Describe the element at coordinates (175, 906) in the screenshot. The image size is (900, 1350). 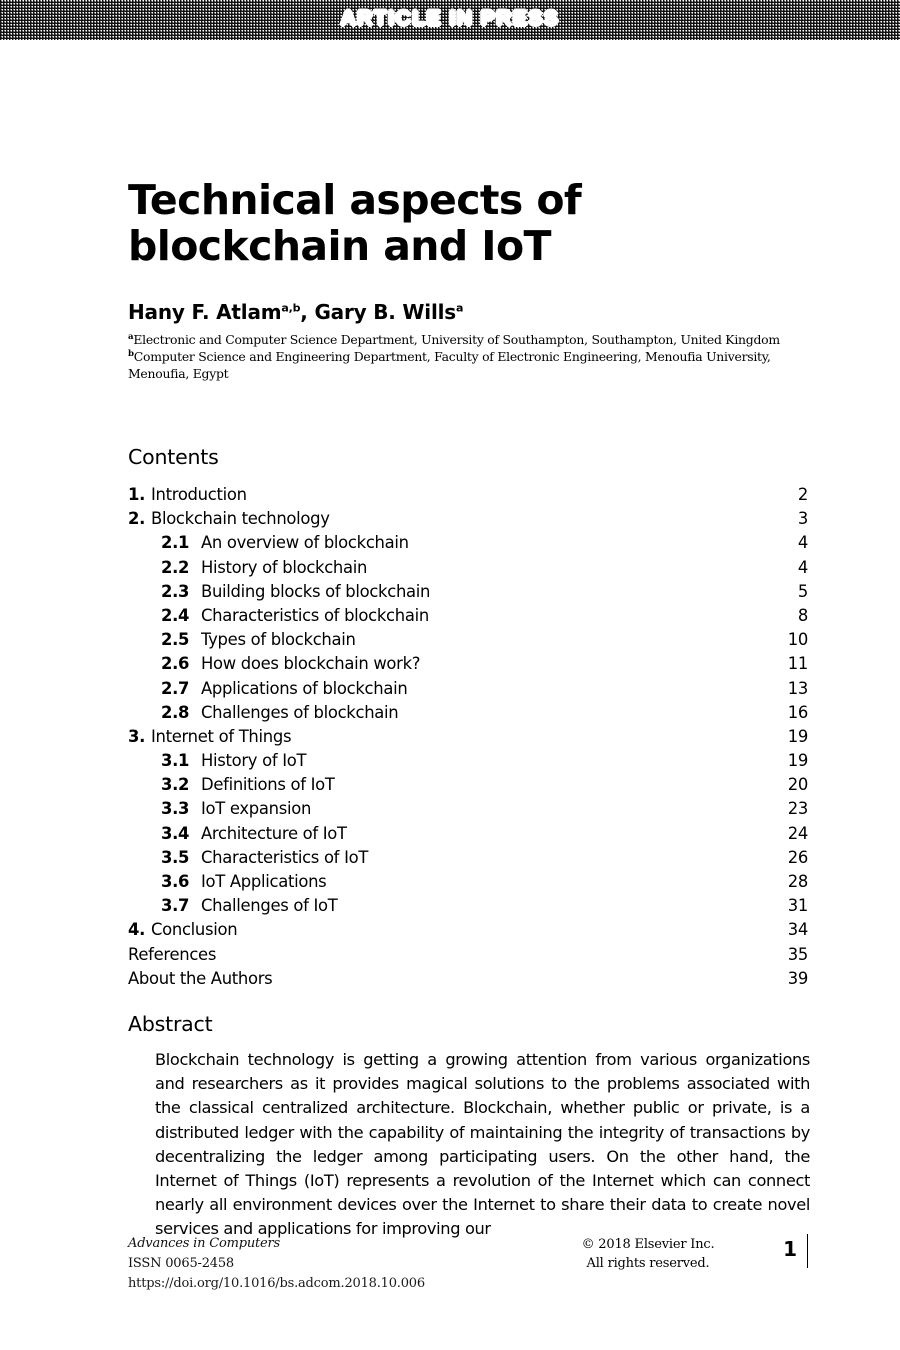
I see `toc-entry-number: 3.7` at that location.